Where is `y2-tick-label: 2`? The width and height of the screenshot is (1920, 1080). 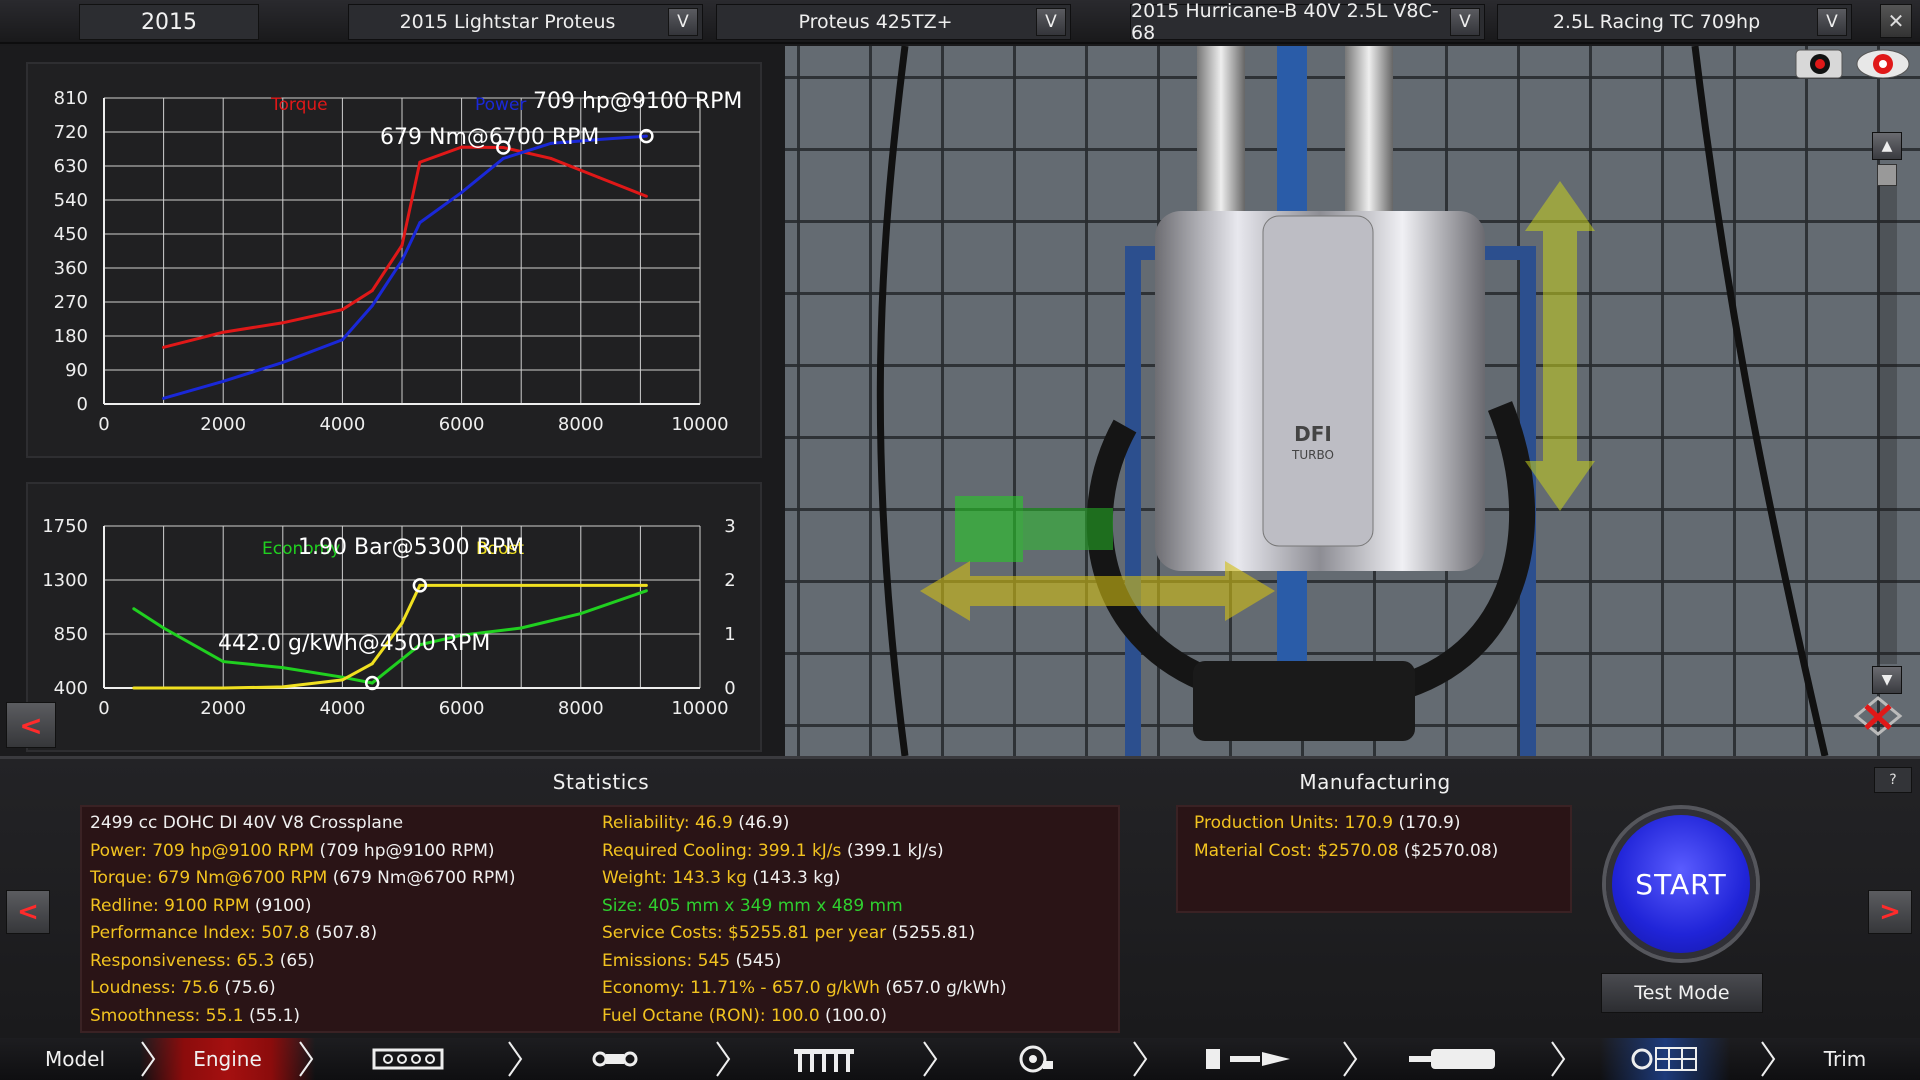 y2-tick-label: 2 is located at coordinates (729, 580).